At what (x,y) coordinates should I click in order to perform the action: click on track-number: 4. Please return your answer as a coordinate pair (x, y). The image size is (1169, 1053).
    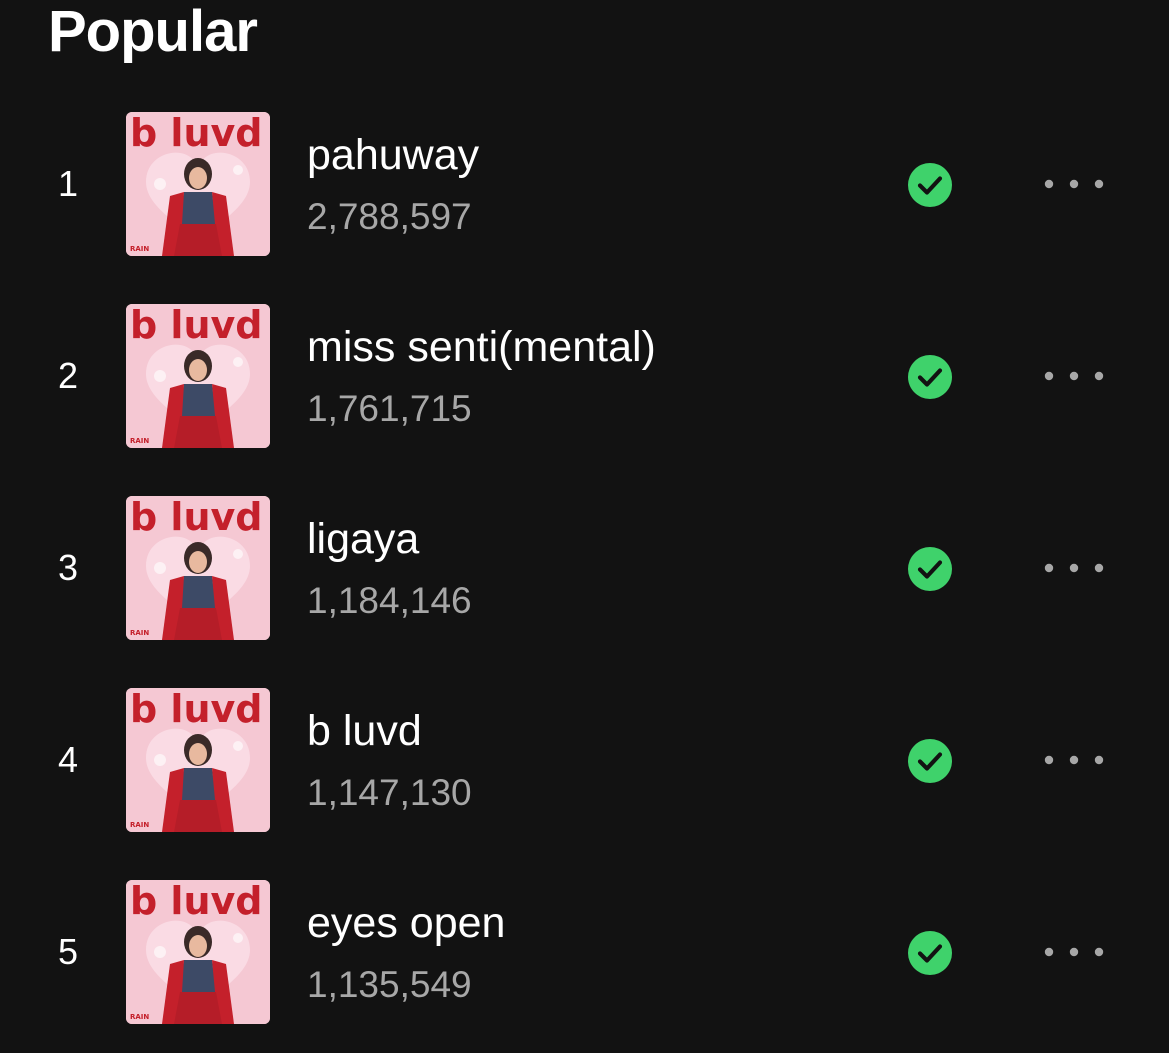
    Looking at the image, I should click on (68, 759).